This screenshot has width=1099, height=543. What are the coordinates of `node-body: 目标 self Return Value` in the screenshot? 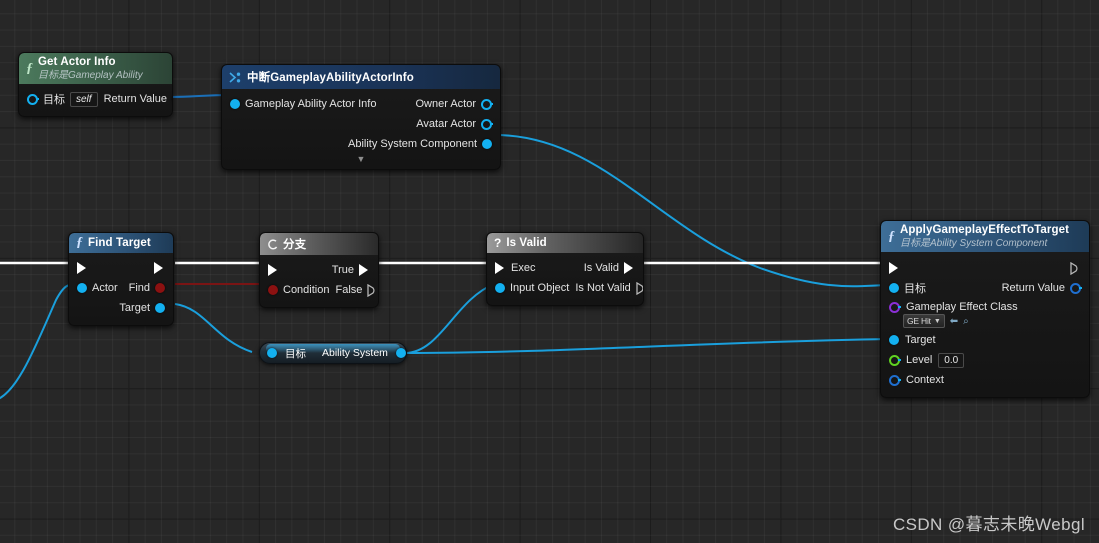 It's located at (95, 100).